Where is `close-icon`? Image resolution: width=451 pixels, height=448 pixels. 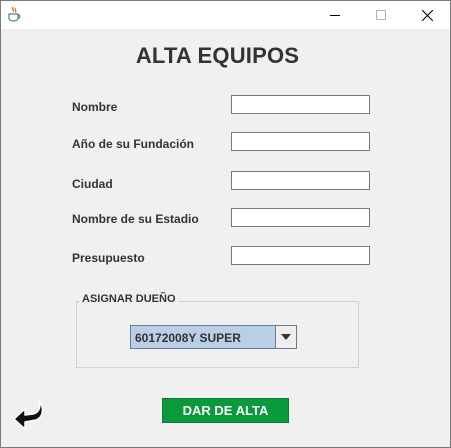
close-icon is located at coordinates (427, 15).